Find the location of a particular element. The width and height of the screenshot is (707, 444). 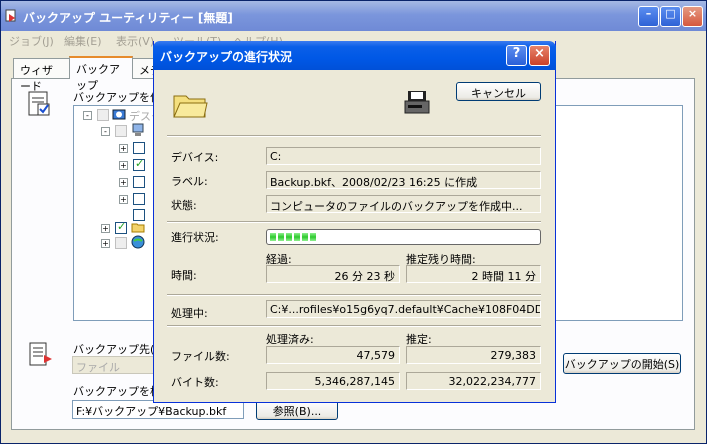

device-label: デバイス: is located at coordinates (195, 157).